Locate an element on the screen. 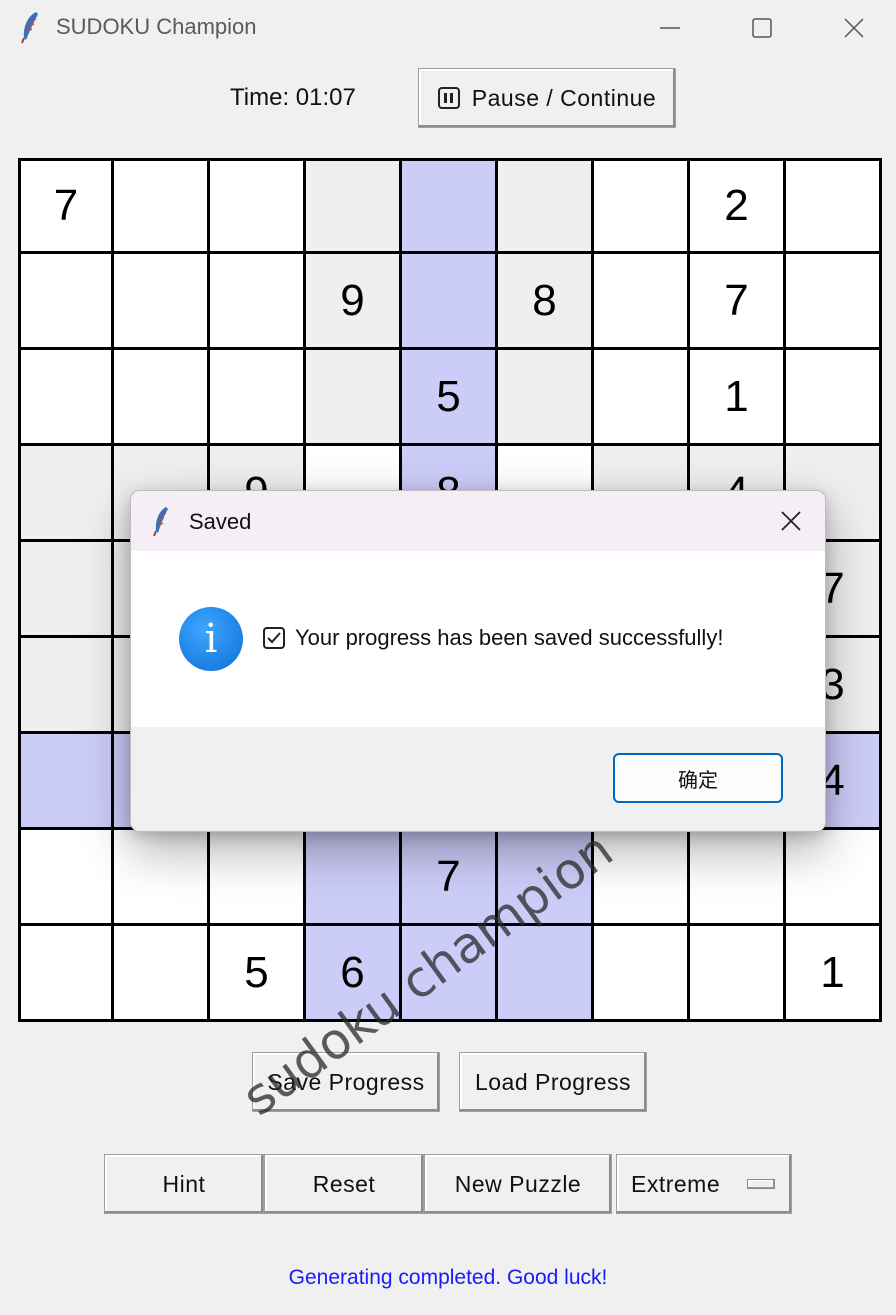  title-bar: SUDOKU Champion is located at coordinates (448, 28).